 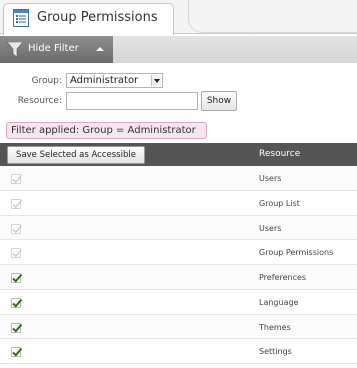 What do you see at coordinates (279, 302) in the screenshot?
I see `resource-name: Language` at bounding box center [279, 302].